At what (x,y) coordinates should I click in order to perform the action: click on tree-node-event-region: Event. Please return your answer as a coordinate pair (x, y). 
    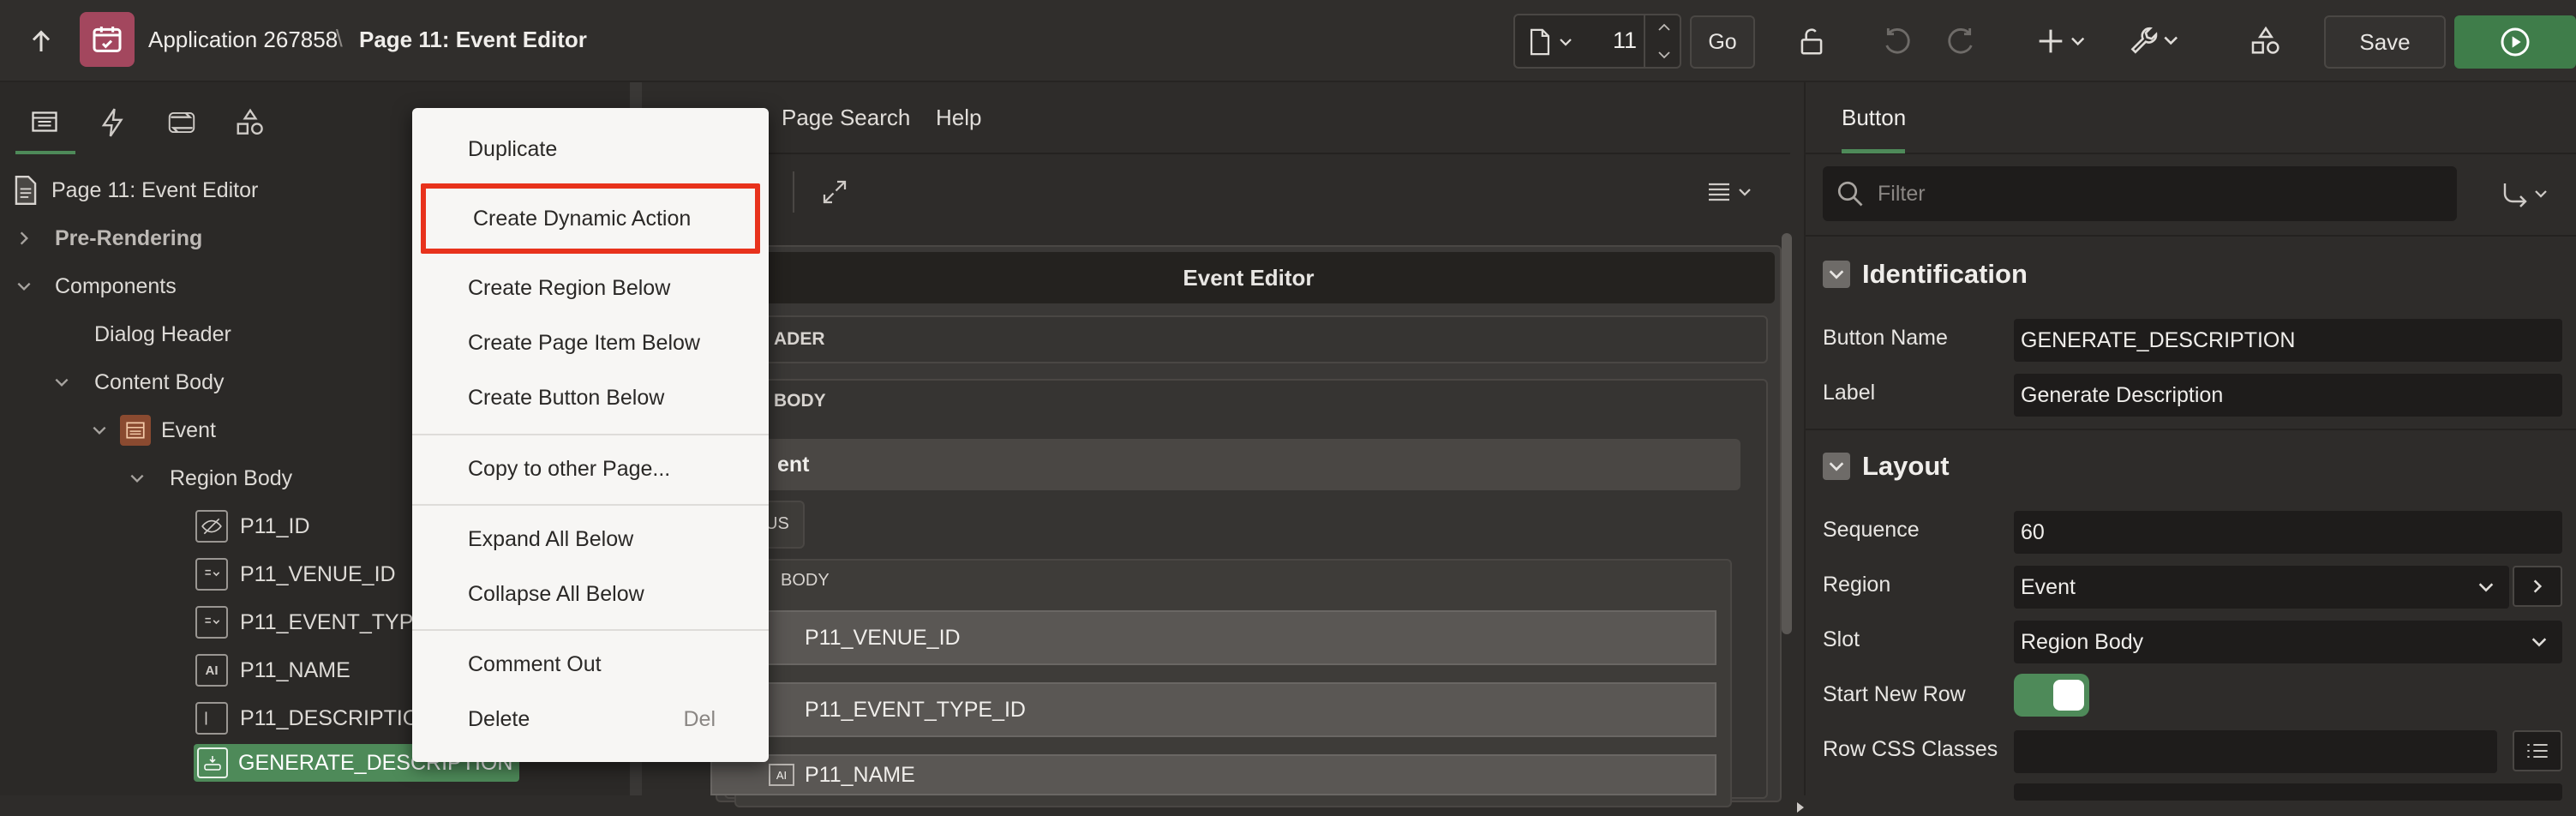
    Looking at the image, I should click on (153, 430).